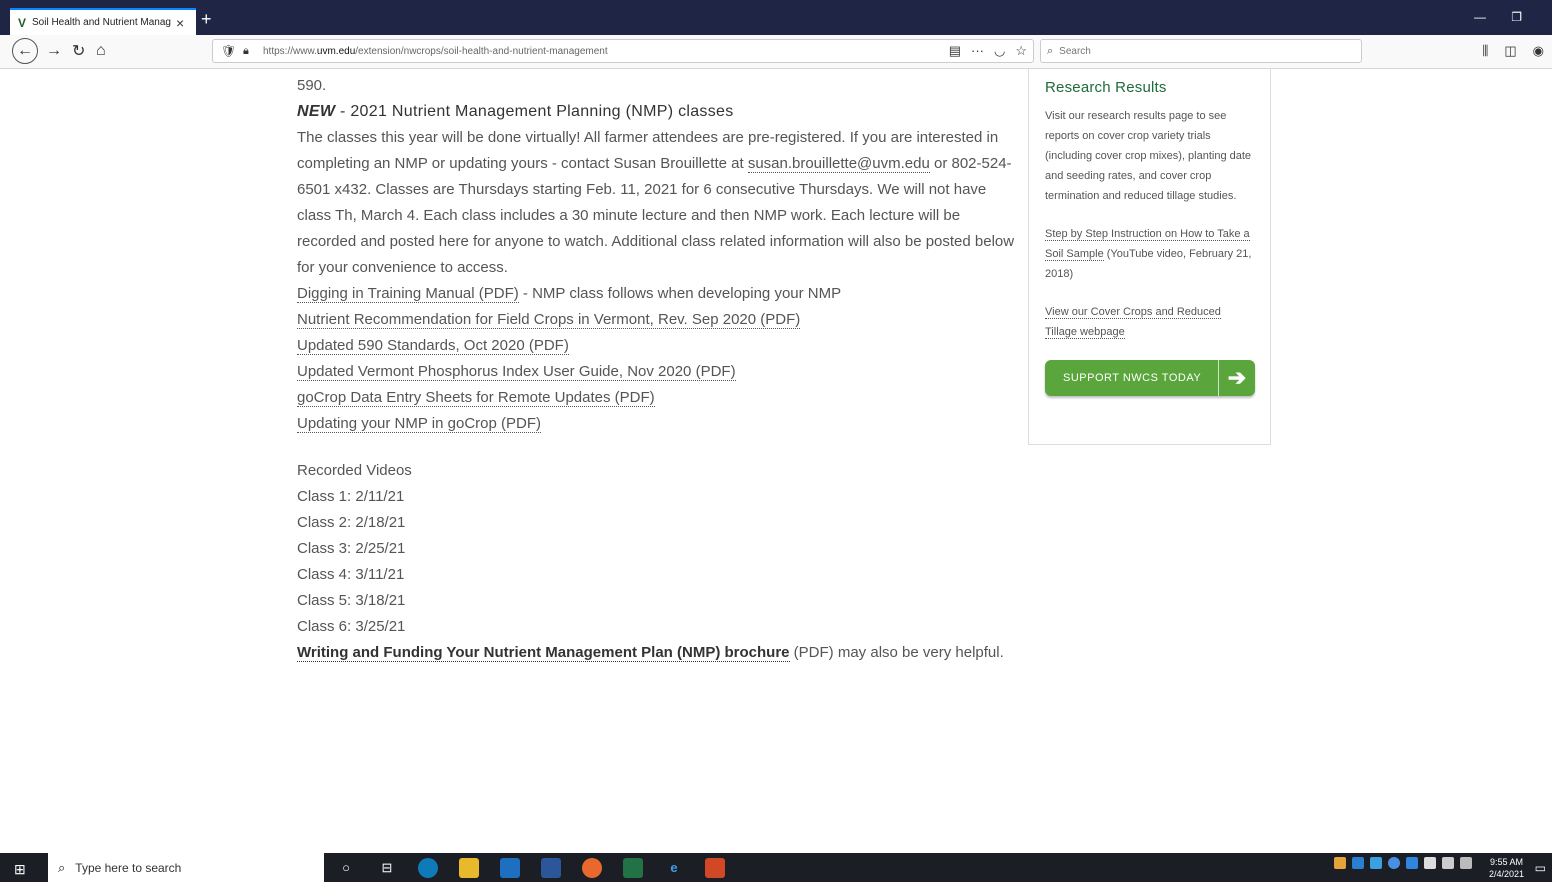 This screenshot has height=882, width=1552. I want to click on intro-tail: 590., so click(312, 85).